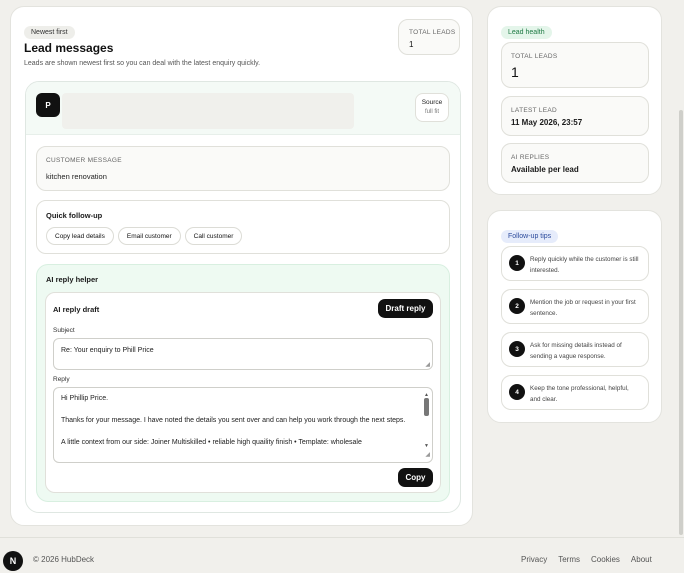 Image resolution: width=684 pixels, height=573 pixels. I want to click on lead-health-badge: Lead health, so click(526, 32).